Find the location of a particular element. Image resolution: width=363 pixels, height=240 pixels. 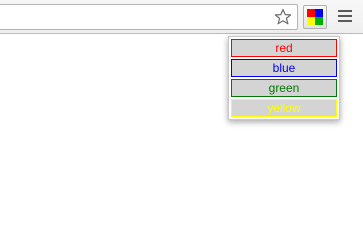

icon-quadrant-blue is located at coordinates (319, 13).